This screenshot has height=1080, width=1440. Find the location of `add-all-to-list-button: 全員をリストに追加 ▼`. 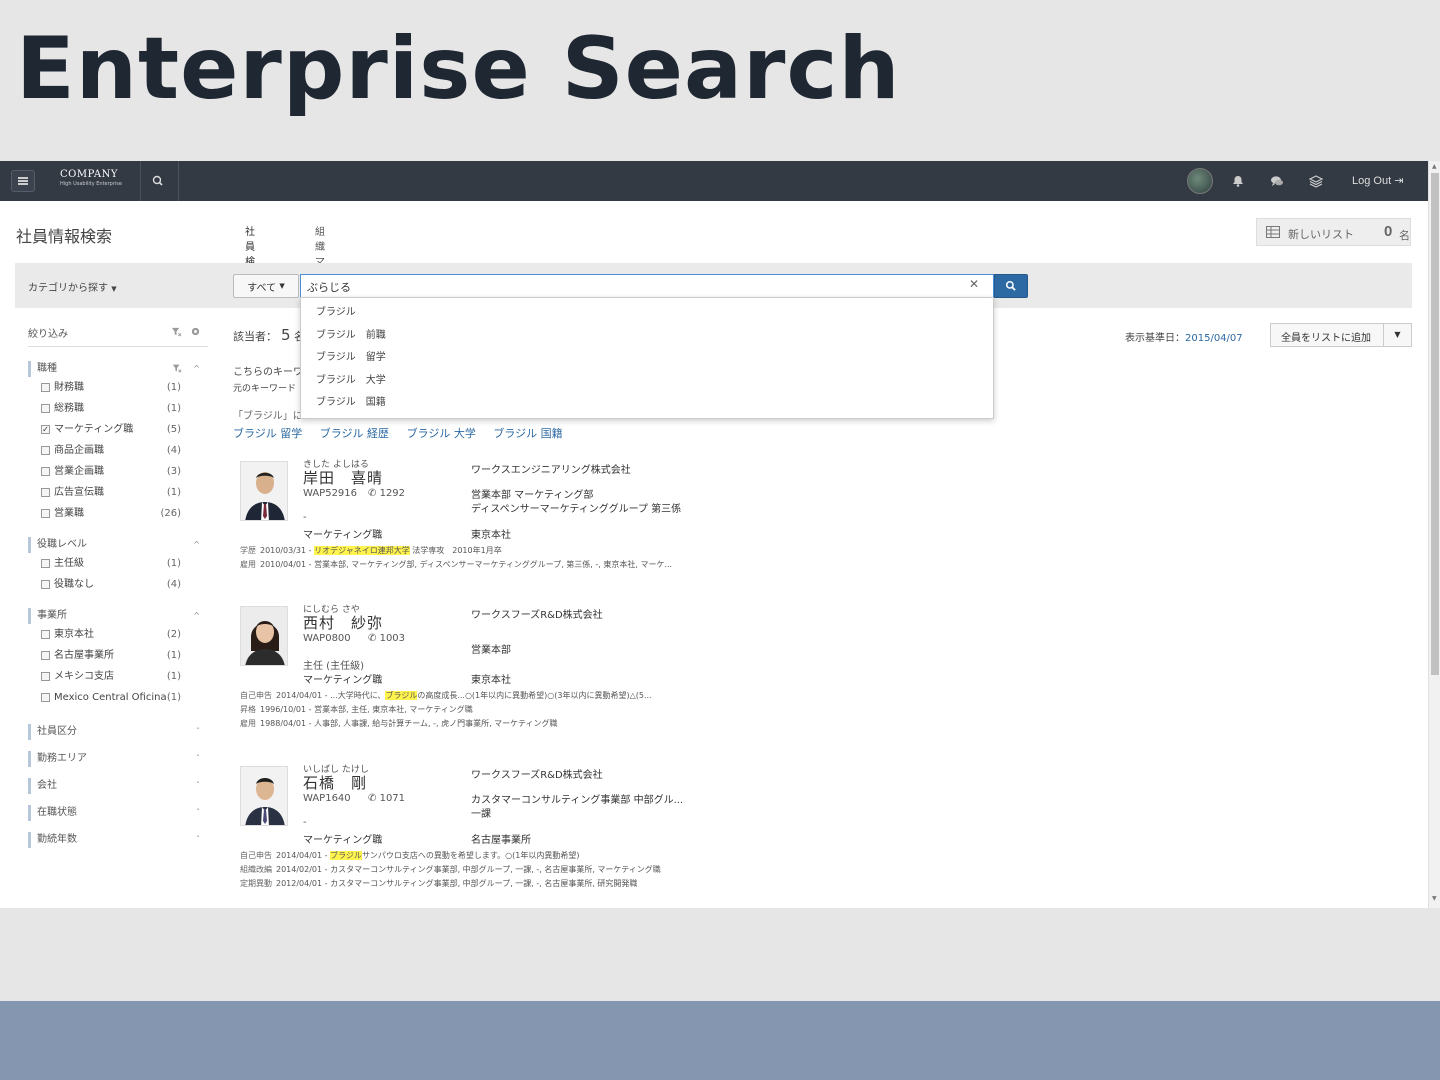

add-all-to-list-button: 全員をリストに追加 ▼ is located at coordinates (1341, 335).